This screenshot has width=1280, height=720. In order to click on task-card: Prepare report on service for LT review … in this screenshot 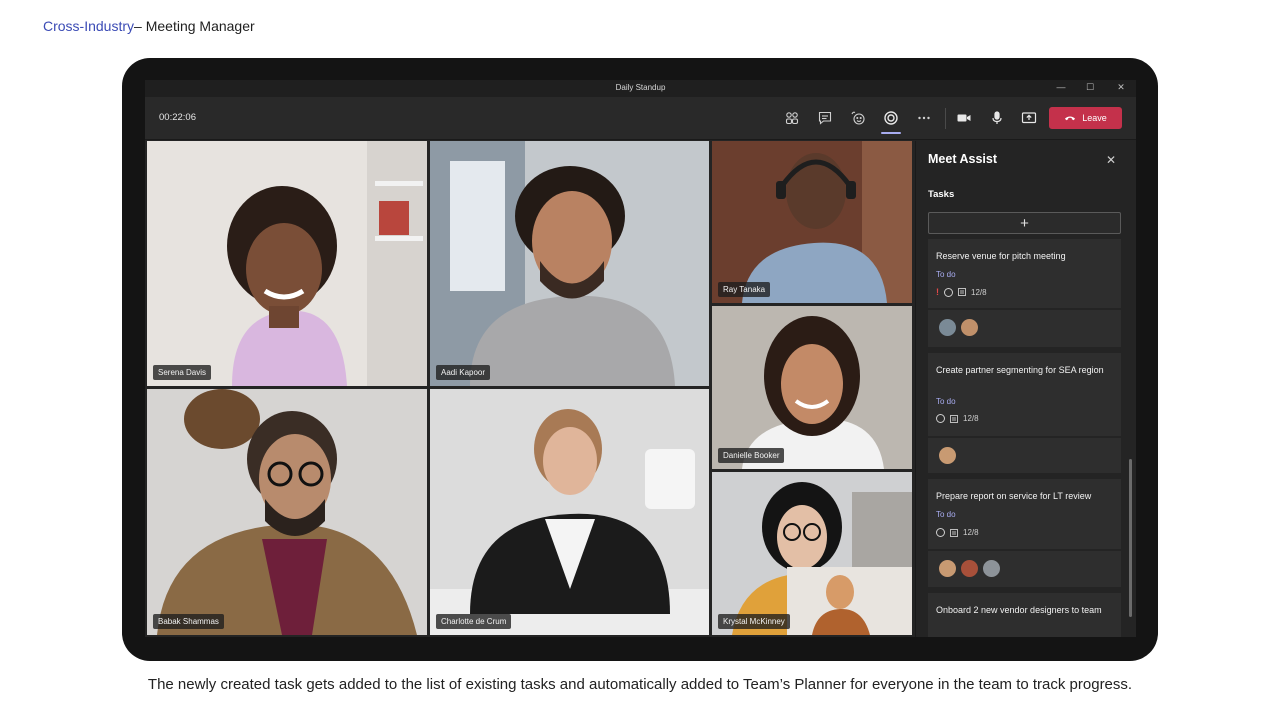, I will do `click(1024, 533)`.